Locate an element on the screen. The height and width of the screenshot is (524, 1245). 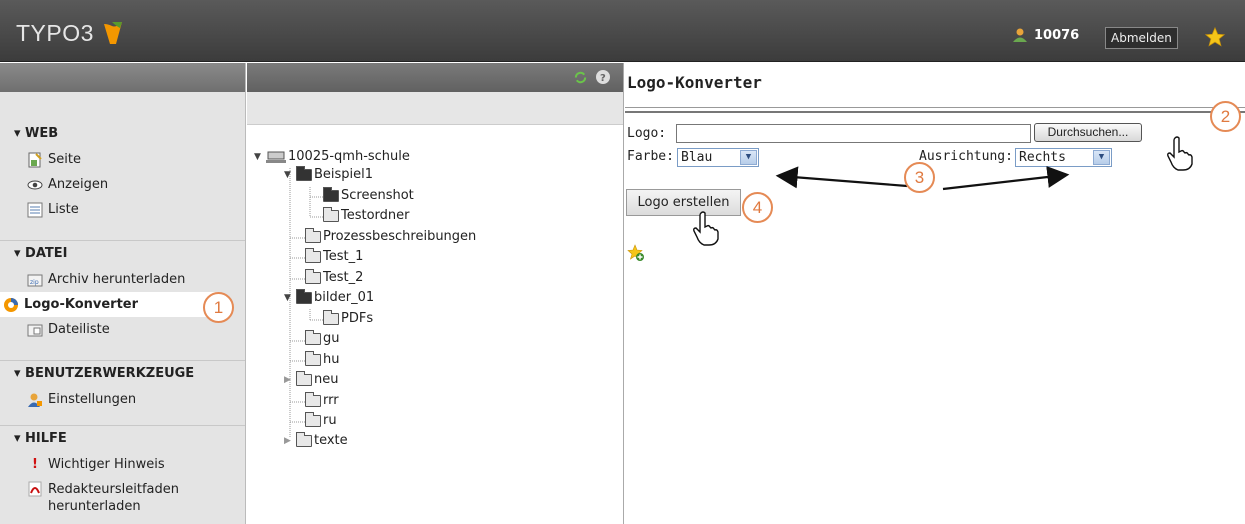
tree-node-texte: ▶ texte is located at coordinates (316, 439).